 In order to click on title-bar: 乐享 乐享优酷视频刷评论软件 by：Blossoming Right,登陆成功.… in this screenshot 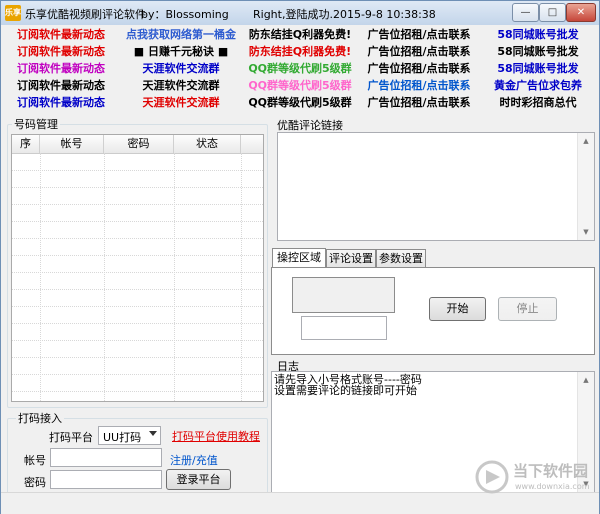, I will do `click(300, 13)`.